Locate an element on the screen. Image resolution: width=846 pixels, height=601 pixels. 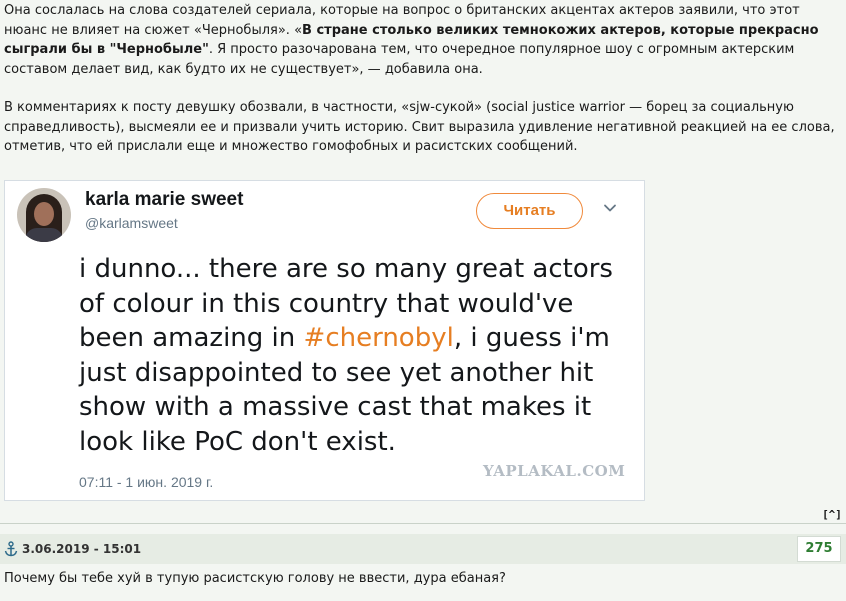
follow-button: Читать is located at coordinates (529, 211).